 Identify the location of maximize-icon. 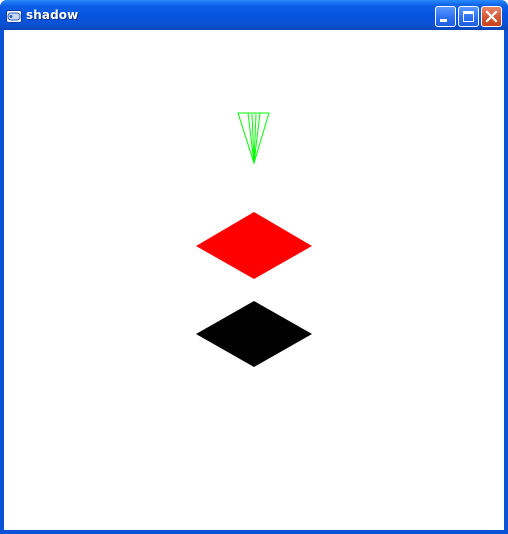
(468, 16).